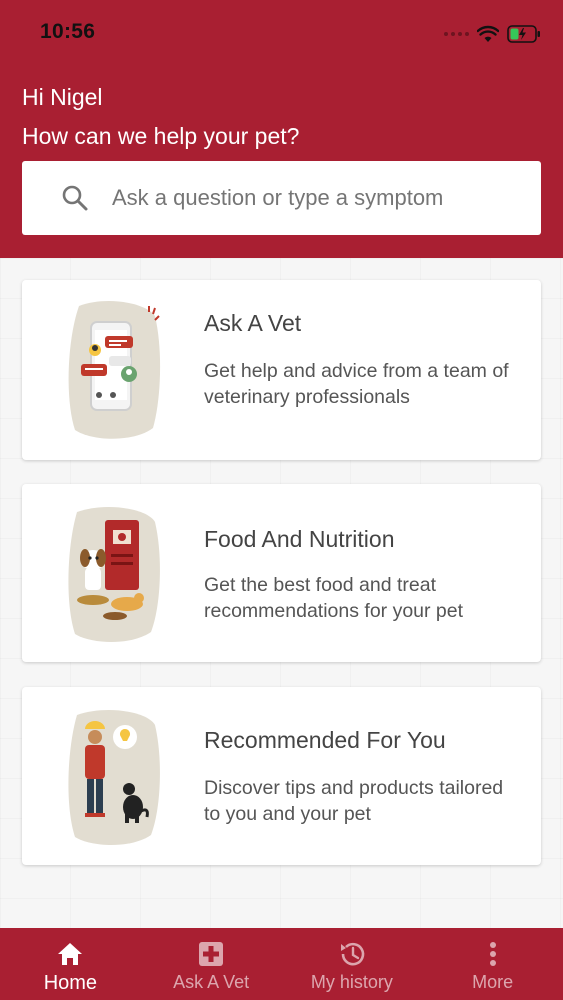  Describe the element at coordinates (62, 97) in the screenshot. I see `greeting: Hi Nigel` at that location.